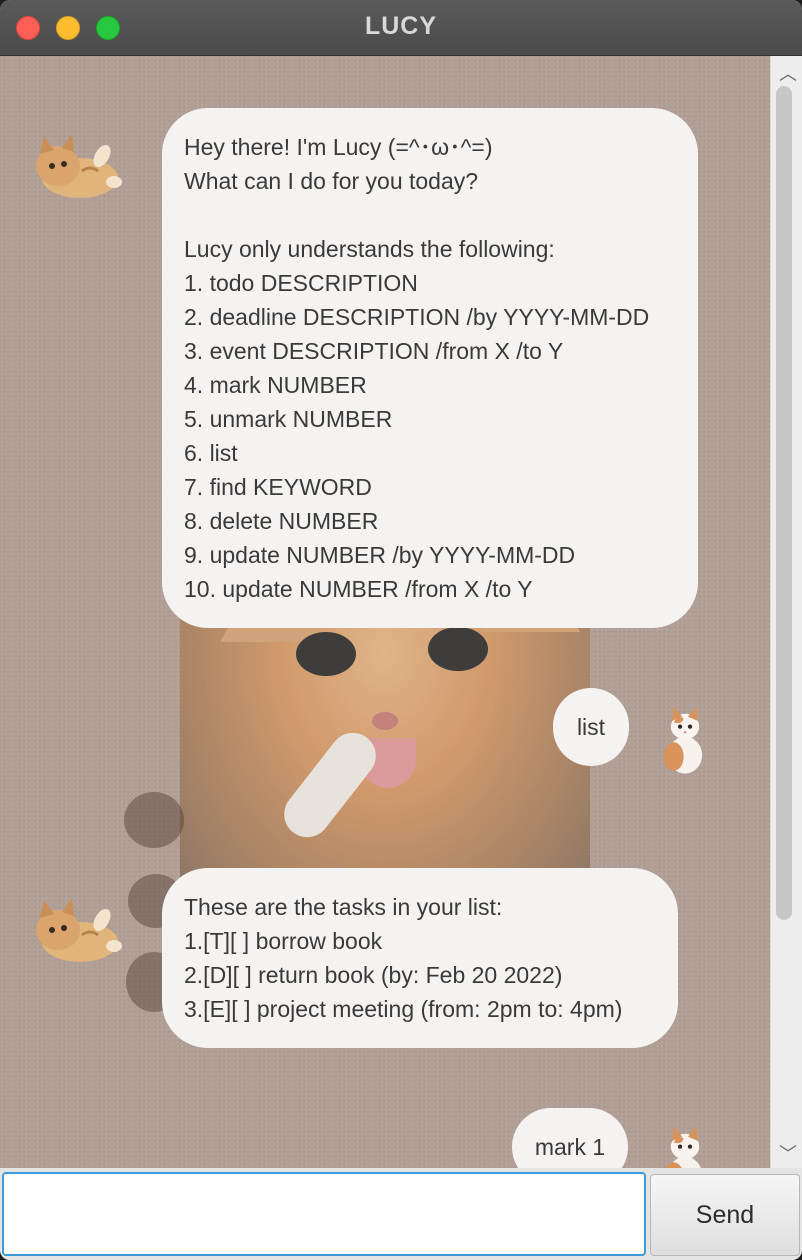 This screenshot has height=1260, width=802. What do you see at coordinates (788, 1153) in the screenshot?
I see `scroll-down-arrow-icon: ﹀` at bounding box center [788, 1153].